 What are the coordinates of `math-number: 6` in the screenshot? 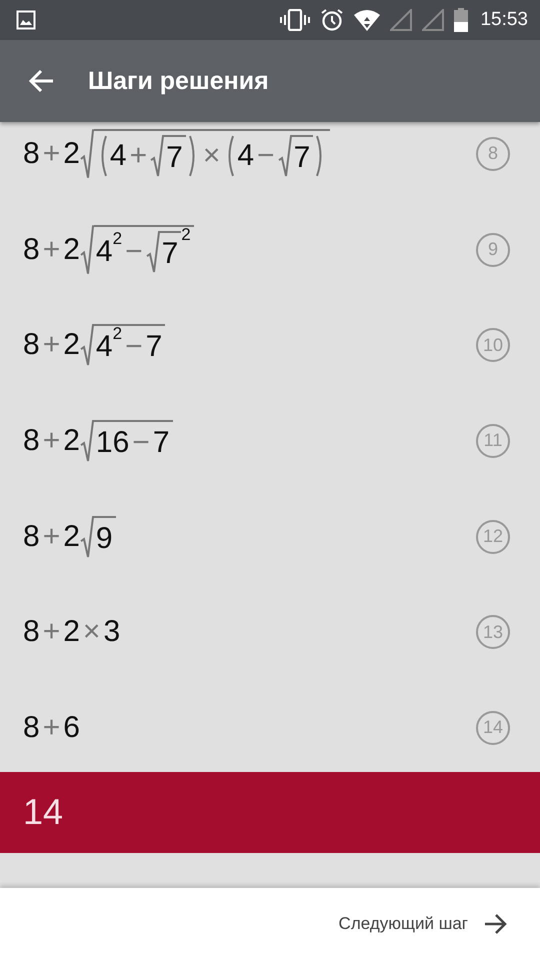 It's located at (71, 727).